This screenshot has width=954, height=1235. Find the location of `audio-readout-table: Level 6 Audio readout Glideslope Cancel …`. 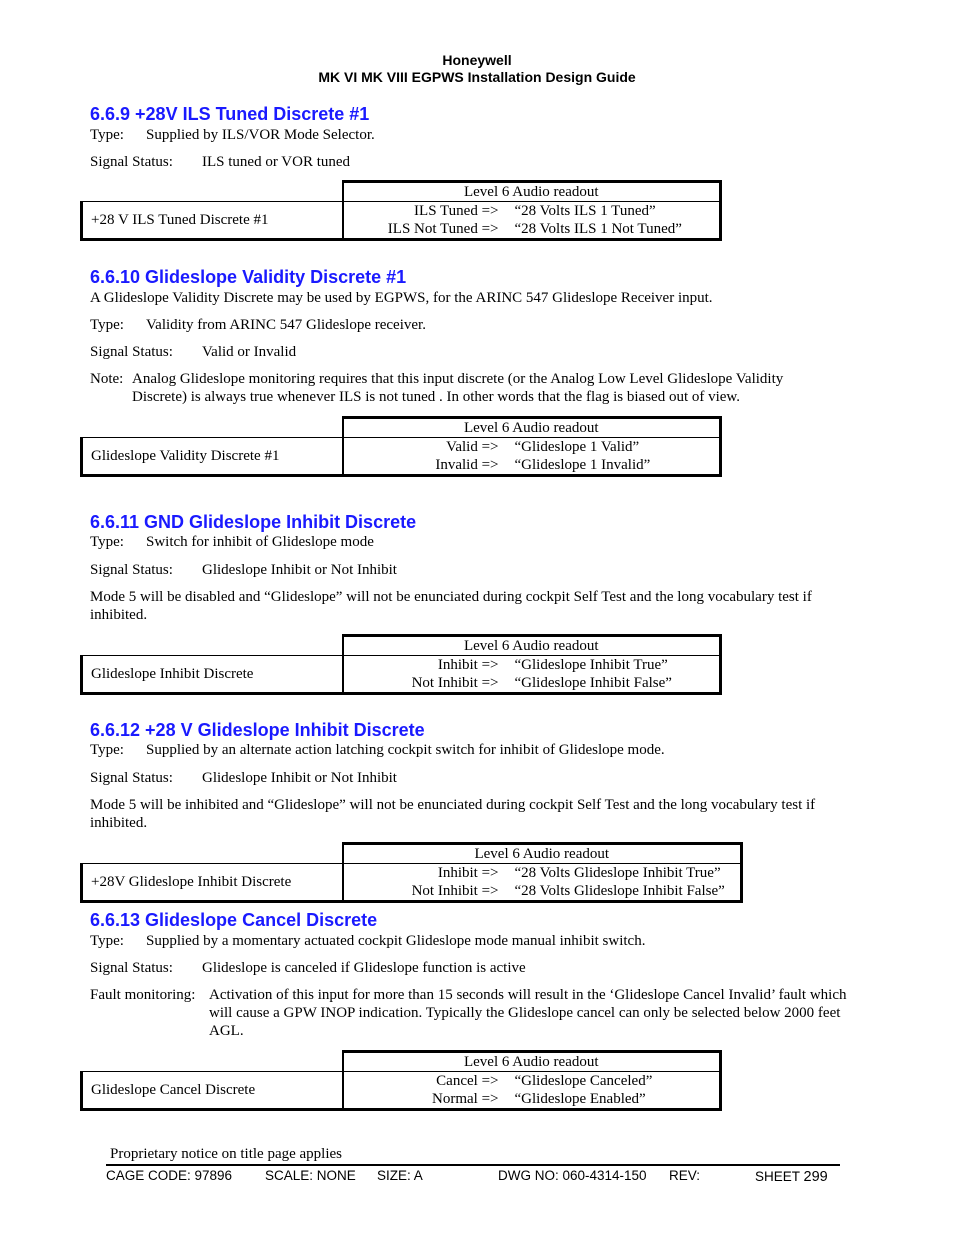

audio-readout-table: Level 6 Audio readout Glideslope Cancel … is located at coordinates (401, 1080).